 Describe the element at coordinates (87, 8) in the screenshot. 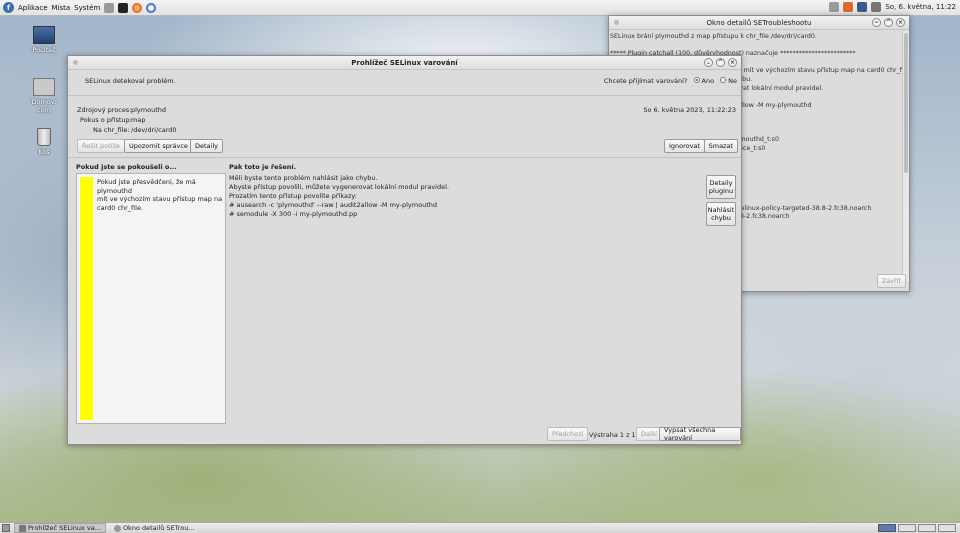

I see `menu-system: Systém` at that location.